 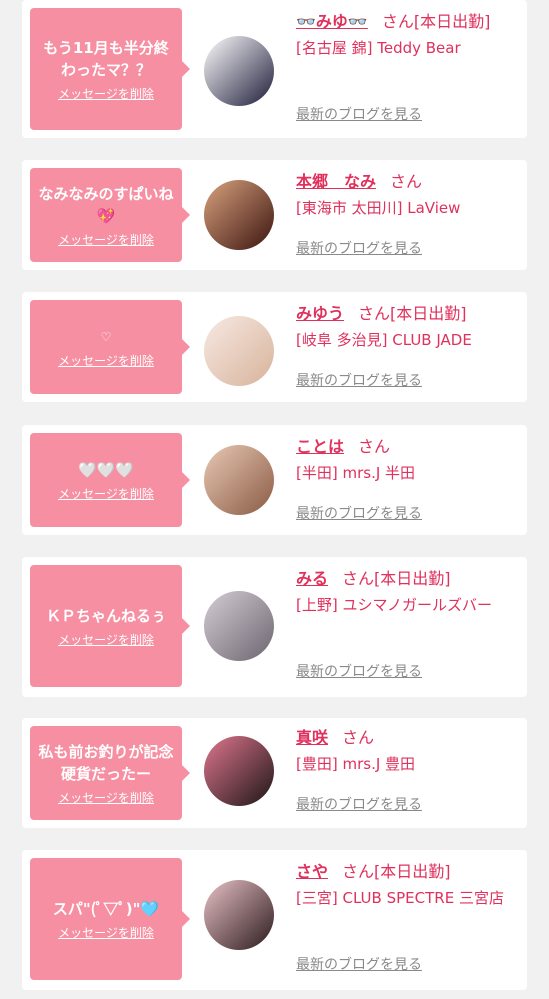 I want to click on name-line: さや さん[本日出勤], so click(x=410, y=872).